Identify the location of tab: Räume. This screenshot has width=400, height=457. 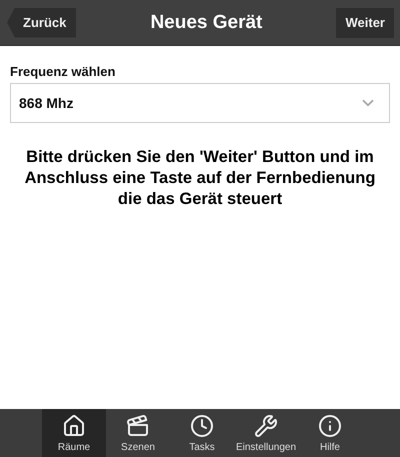
(74, 433).